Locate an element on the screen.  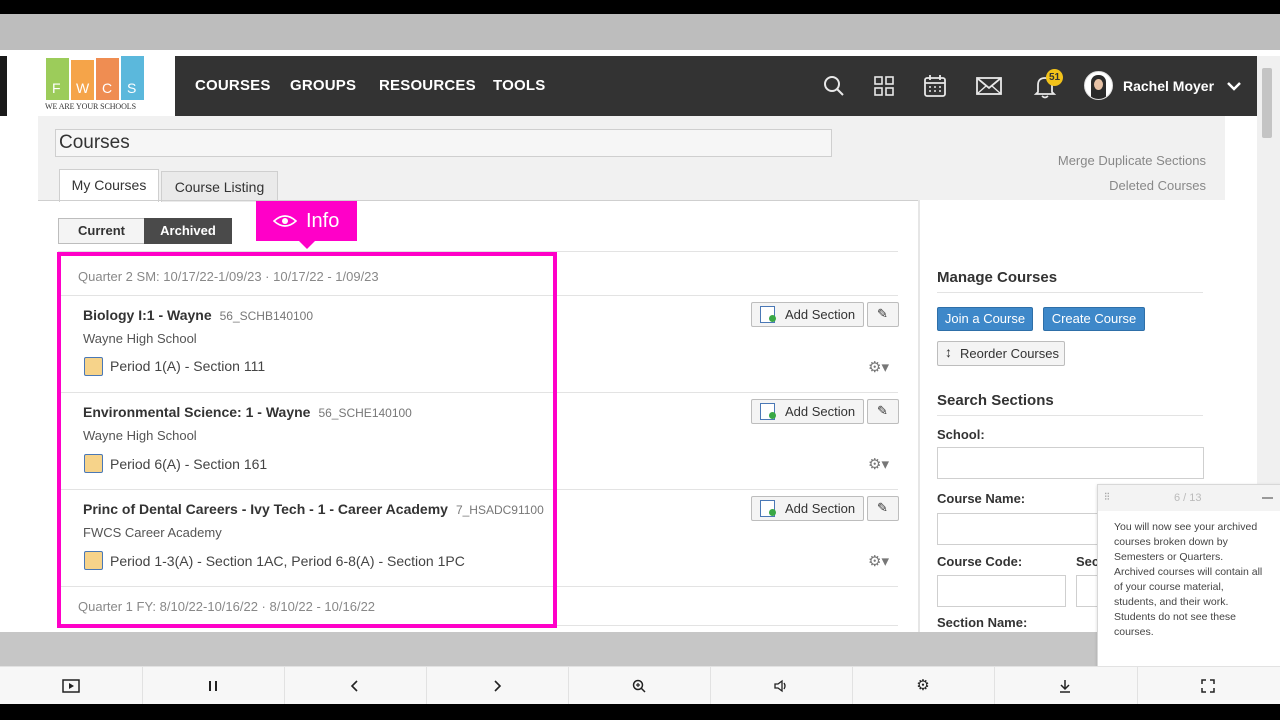
reorder-courses-button: ↕ Reorder Courses is located at coordinates (1001, 353).